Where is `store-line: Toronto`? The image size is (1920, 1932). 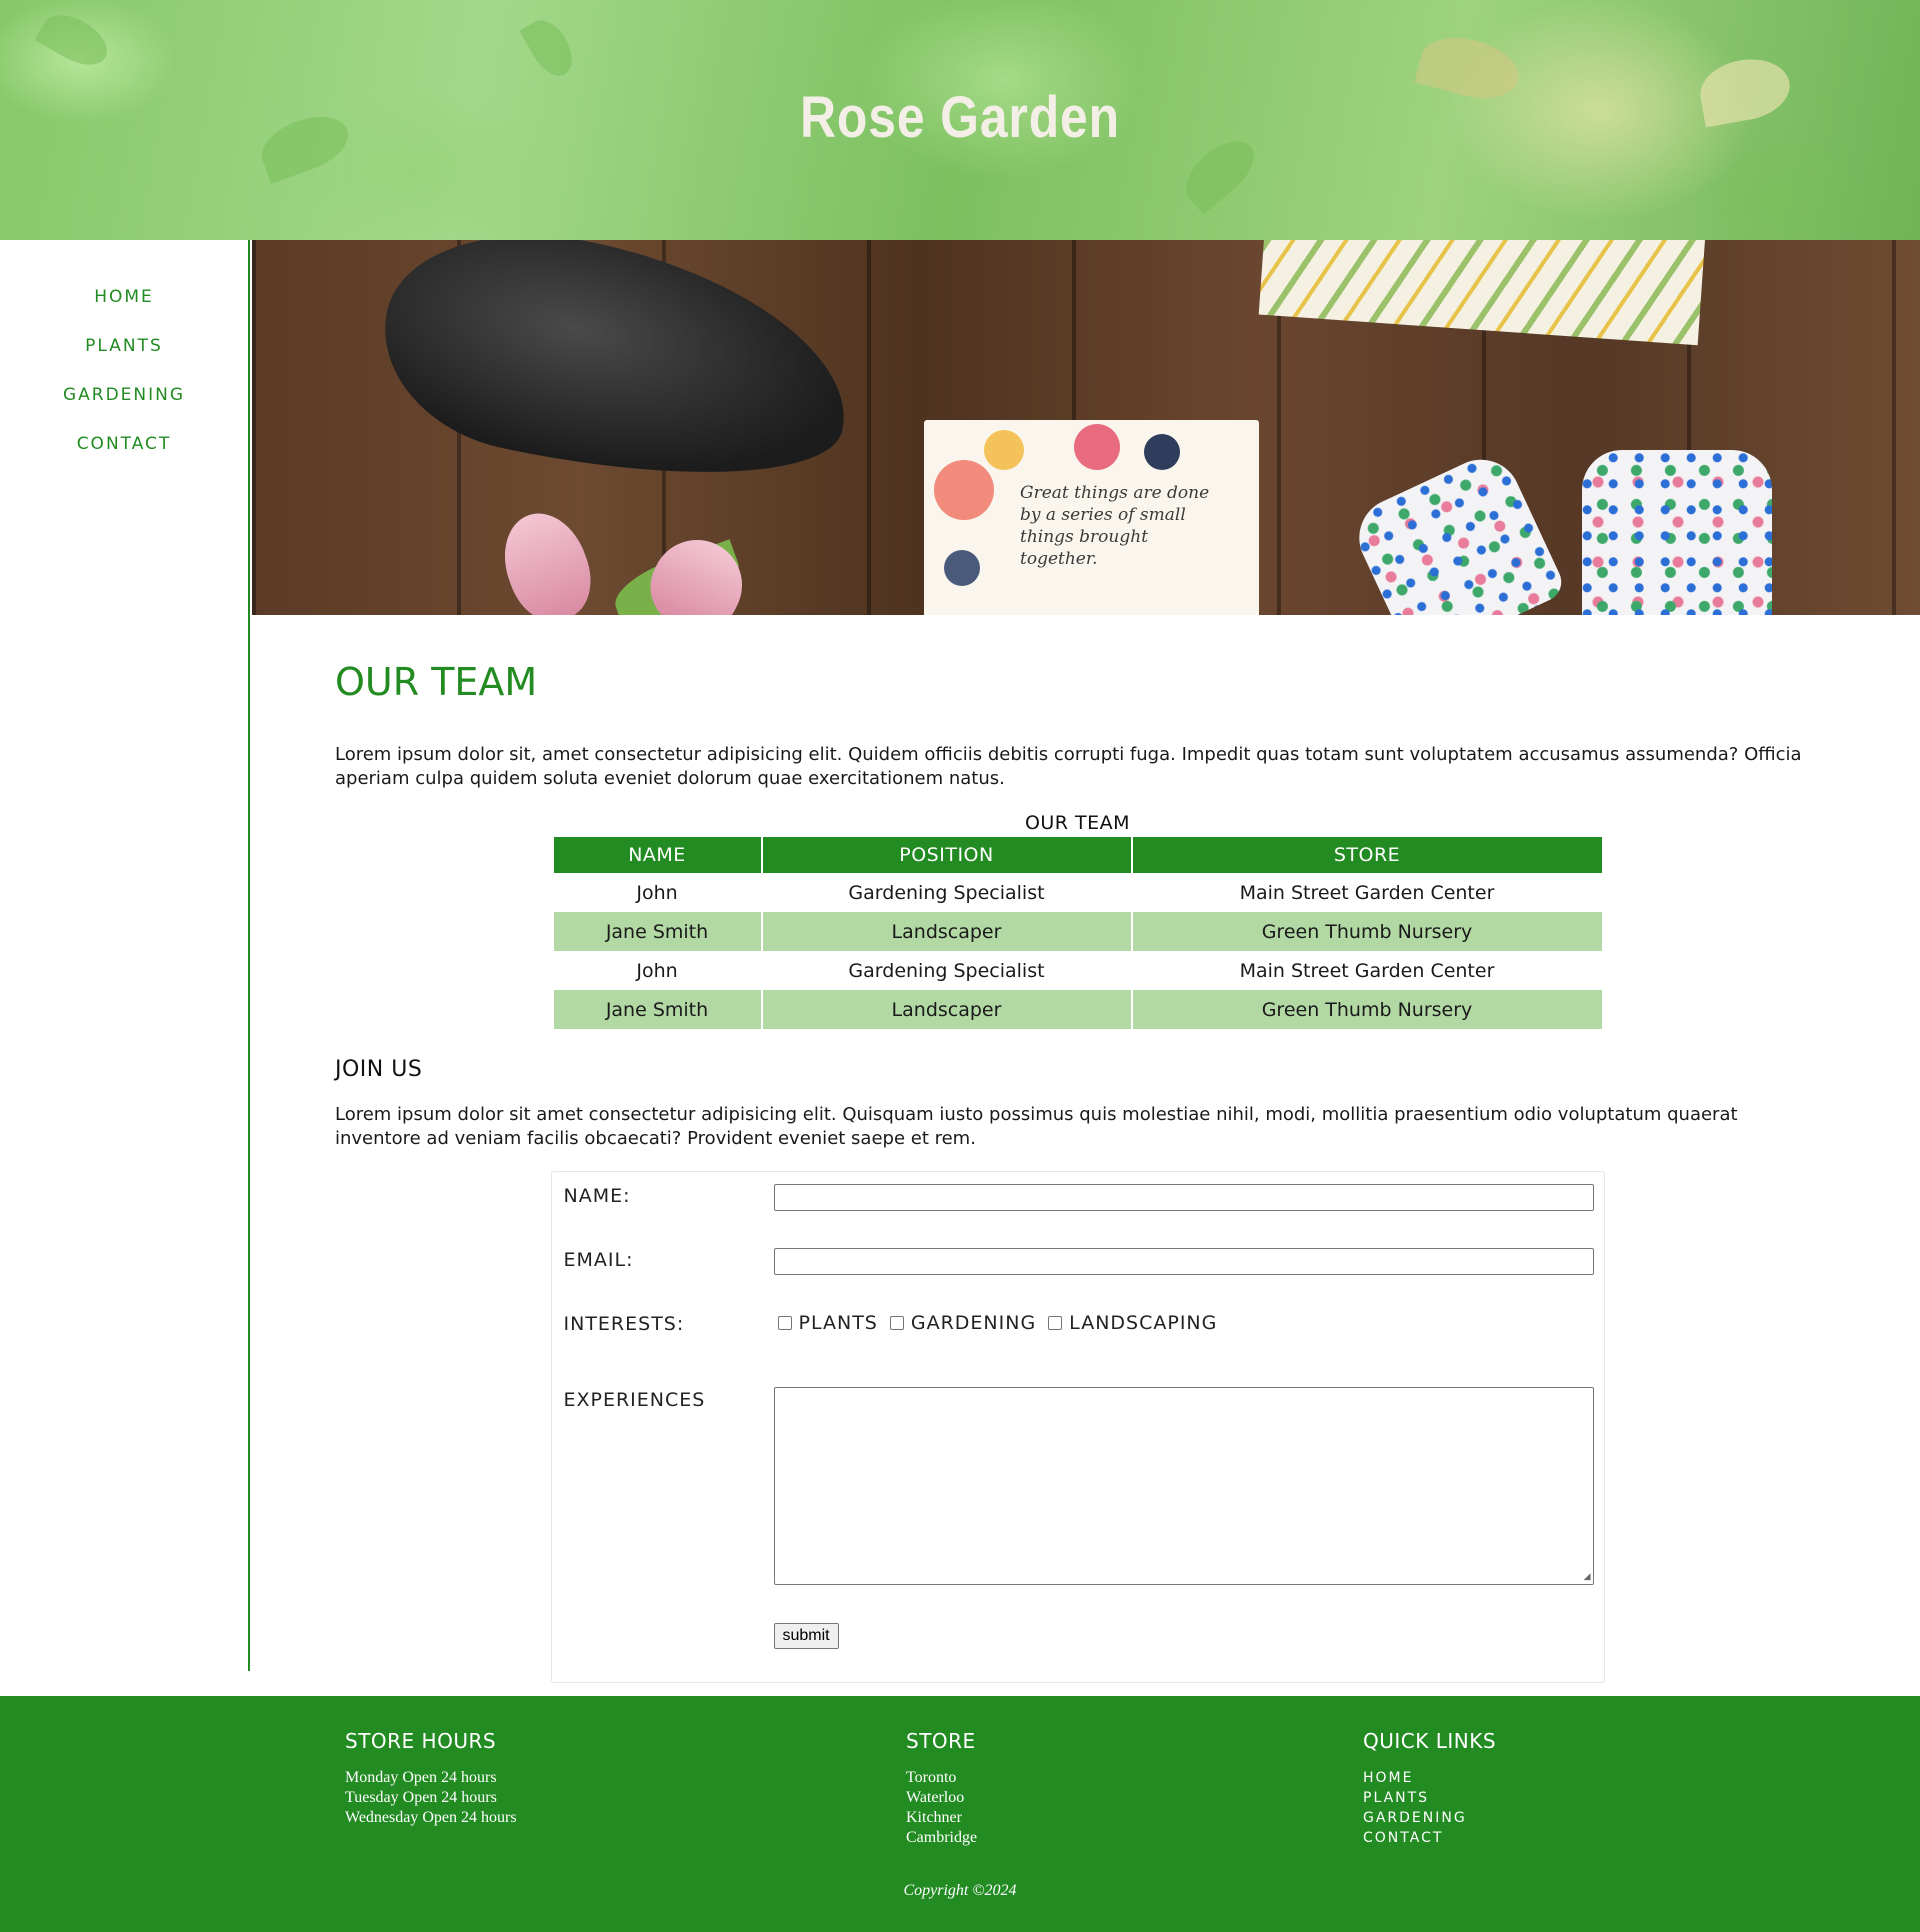
store-line: Toronto is located at coordinates (931, 1777).